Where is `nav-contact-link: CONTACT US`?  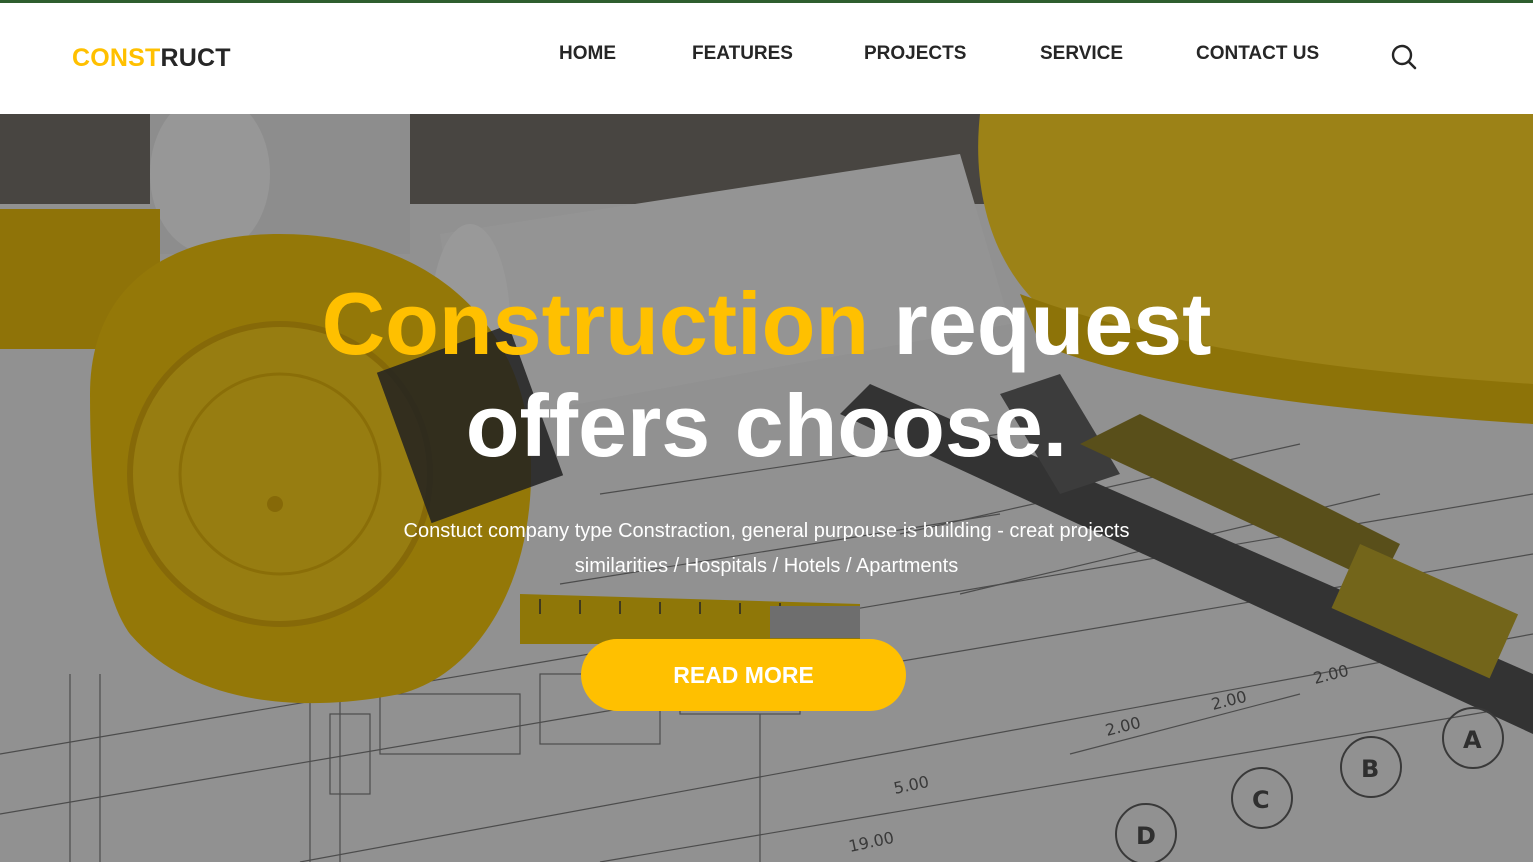
nav-contact-link: CONTACT US is located at coordinates (1257, 54).